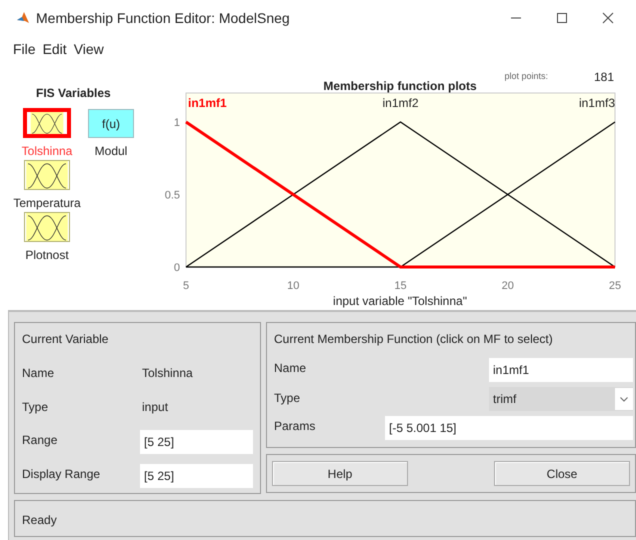 The image size is (636, 540). I want to click on variable-label: Plotnost, so click(47, 255).